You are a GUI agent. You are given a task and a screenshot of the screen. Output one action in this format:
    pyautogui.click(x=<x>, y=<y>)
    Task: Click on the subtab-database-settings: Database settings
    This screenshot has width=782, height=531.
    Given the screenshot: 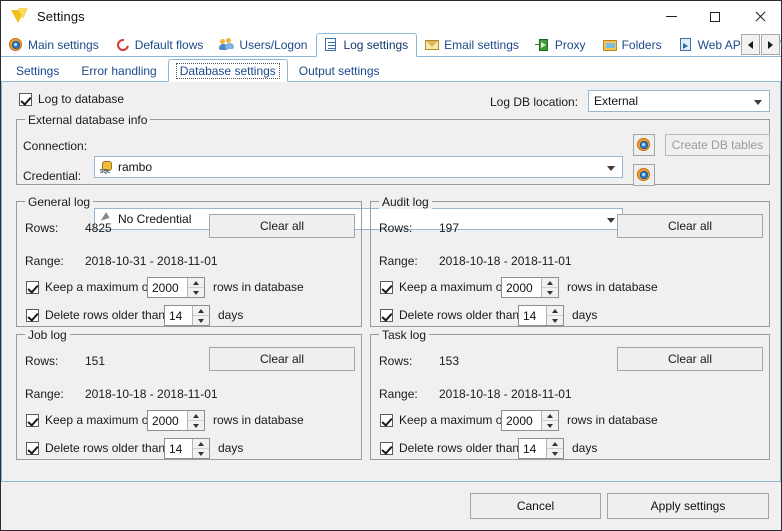 What is the action you would take?
    pyautogui.click(x=227, y=70)
    